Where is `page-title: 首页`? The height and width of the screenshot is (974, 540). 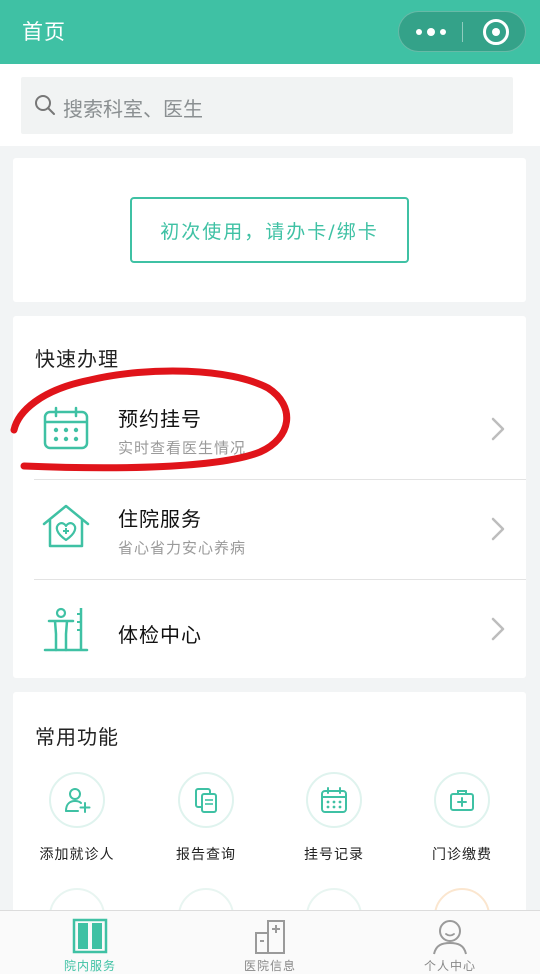 page-title: 首页 is located at coordinates (44, 32).